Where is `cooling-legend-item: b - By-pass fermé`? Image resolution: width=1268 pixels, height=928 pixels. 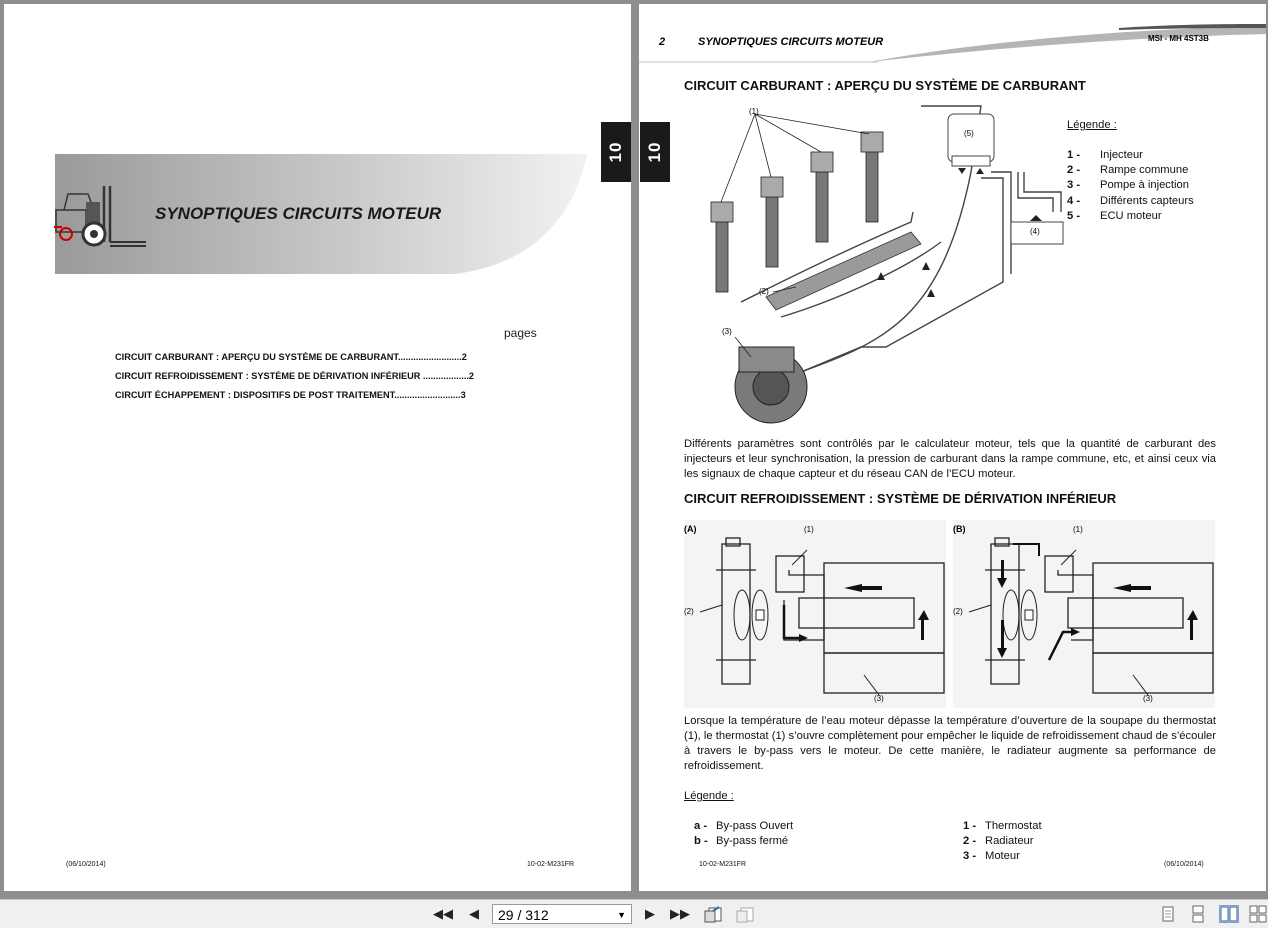
cooling-legend-item: b - By-pass fermé is located at coordinates (741, 841).